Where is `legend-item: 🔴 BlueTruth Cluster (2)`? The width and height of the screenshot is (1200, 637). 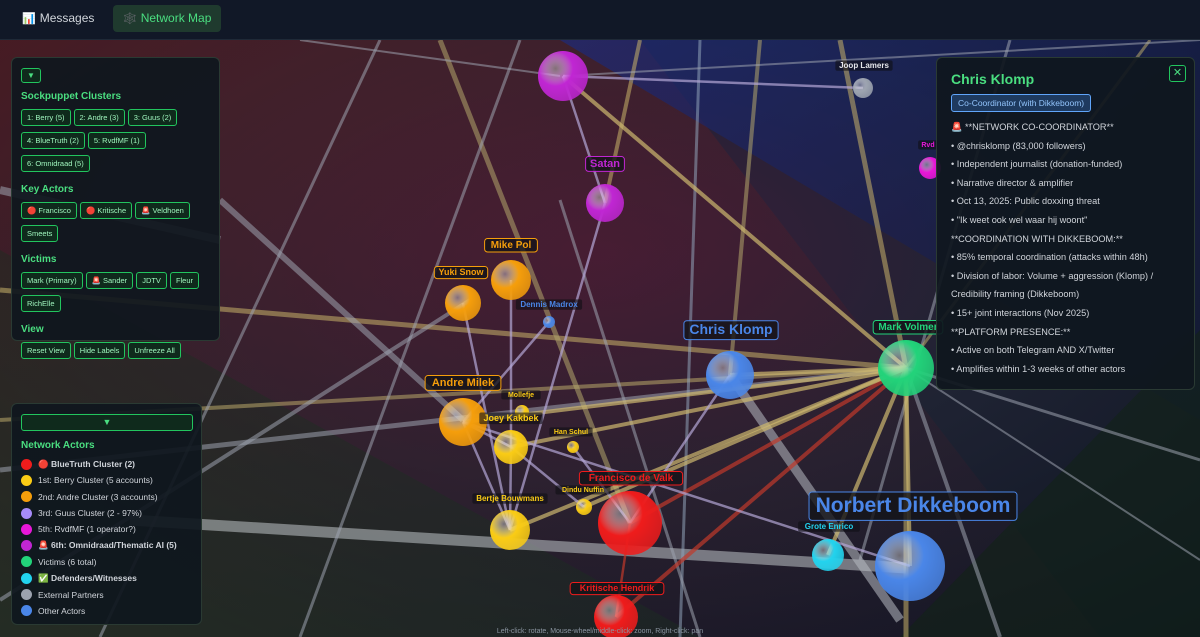
legend-item: 🔴 BlueTruth Cluster (2) is located at coordinates (106, 464).